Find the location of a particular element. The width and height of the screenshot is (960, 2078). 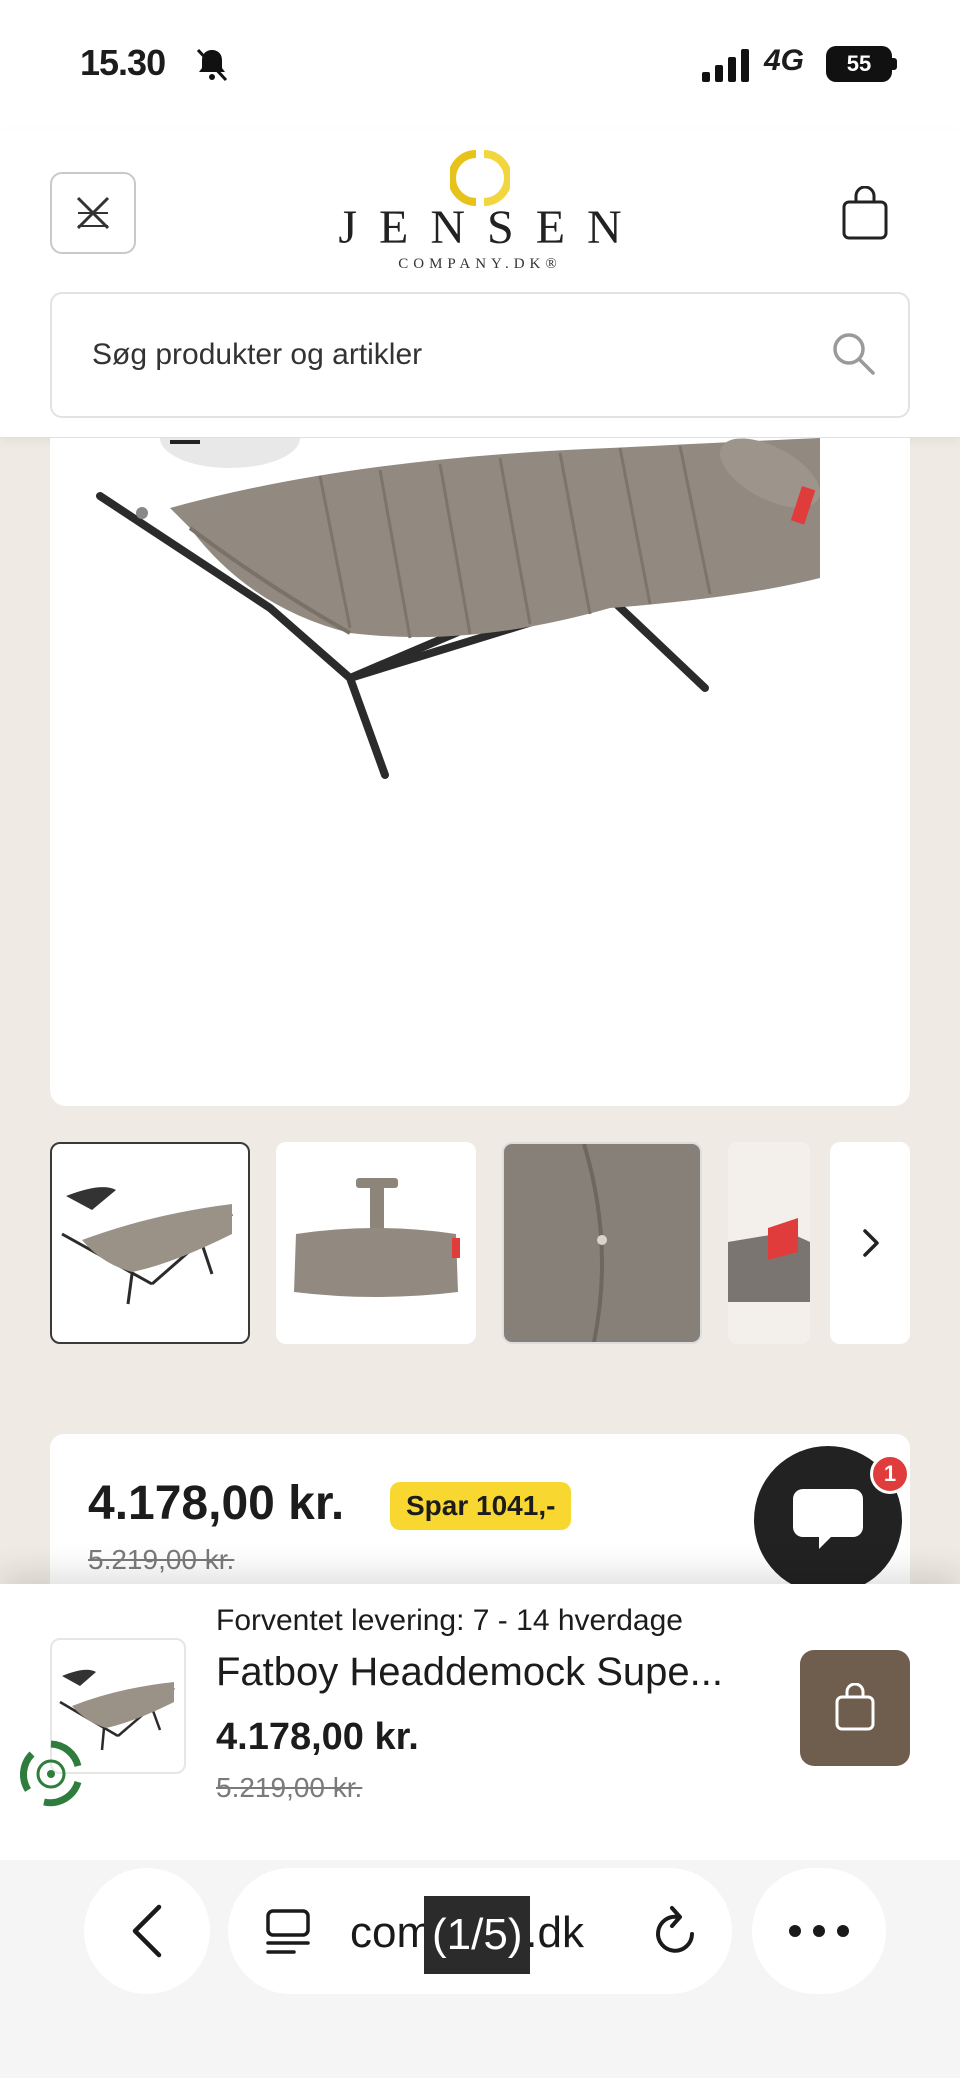

logo-mark is located at coordinates (480, 178).